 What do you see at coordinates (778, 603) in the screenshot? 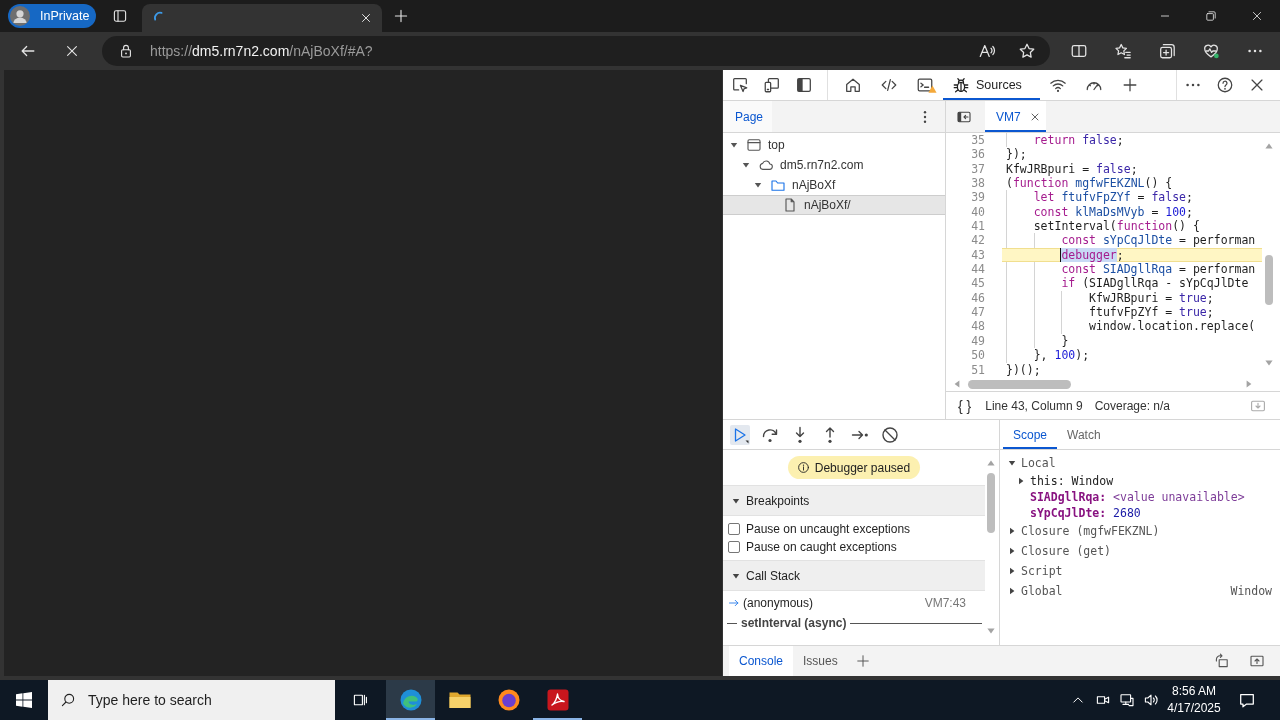
I see `frame-name: (anonymous)` at bounding box center [778, 603].